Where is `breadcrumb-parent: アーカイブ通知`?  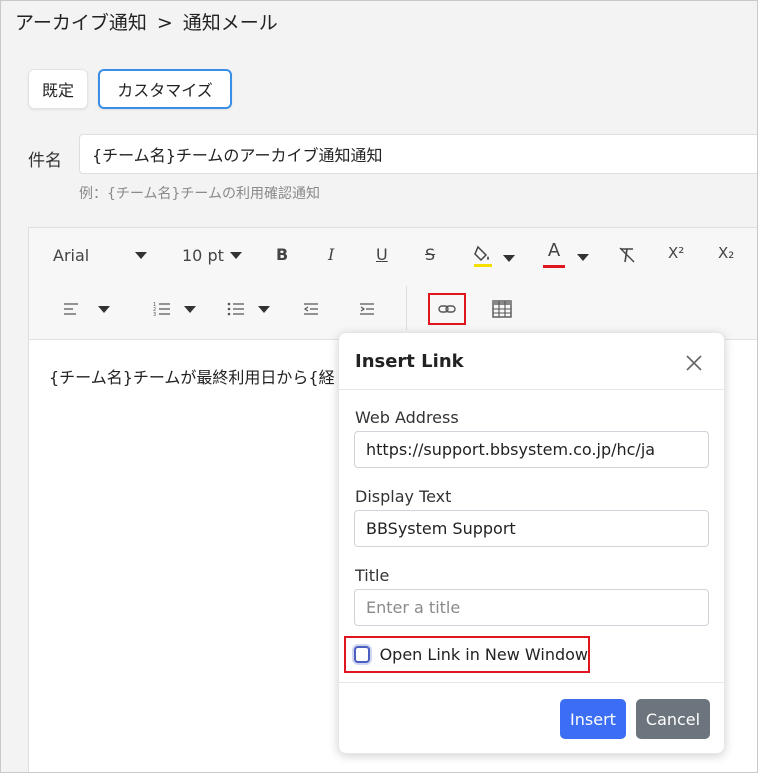
breadcrumb-parent: アーカイブ通知 is located at coordinates (81, 23).